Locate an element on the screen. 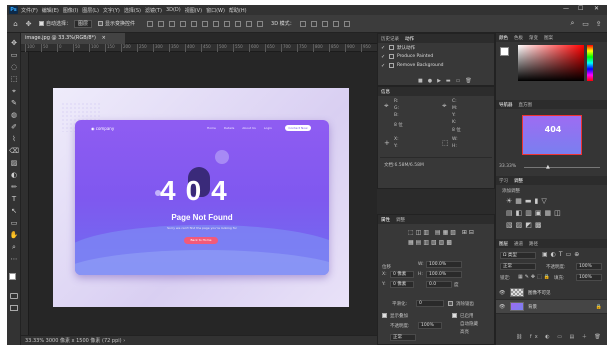  layer-row: 👁 背景 🔒 is located at coordinates (551, 307).